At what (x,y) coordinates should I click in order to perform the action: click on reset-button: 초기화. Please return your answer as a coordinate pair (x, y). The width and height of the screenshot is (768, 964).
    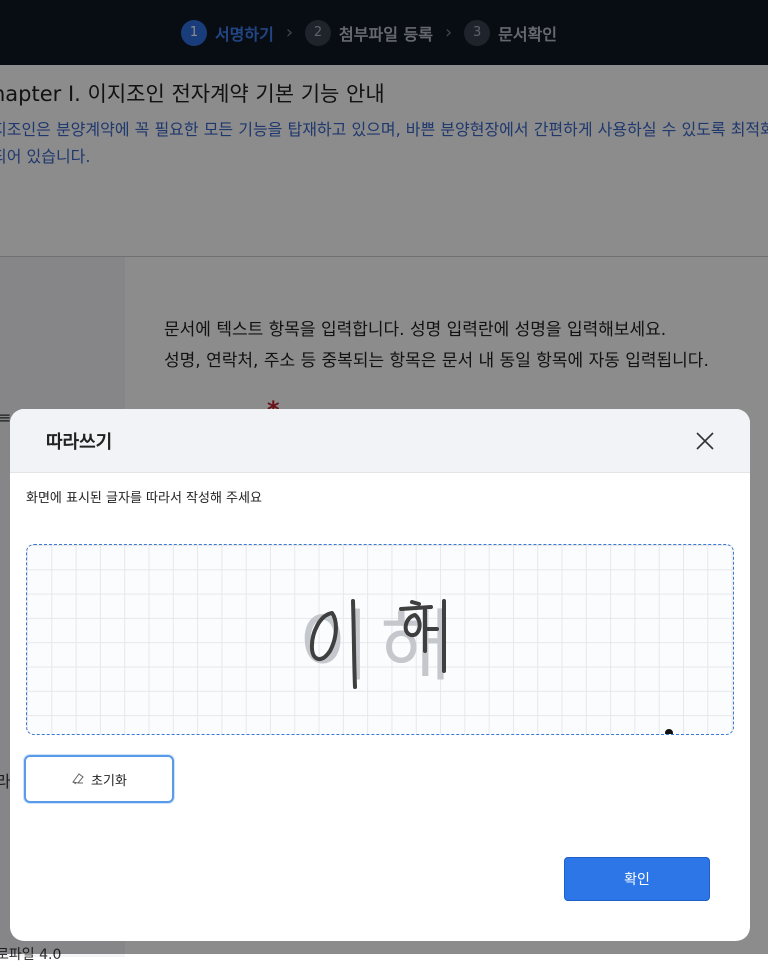
    Looking at the image, I should click on (99, 779).